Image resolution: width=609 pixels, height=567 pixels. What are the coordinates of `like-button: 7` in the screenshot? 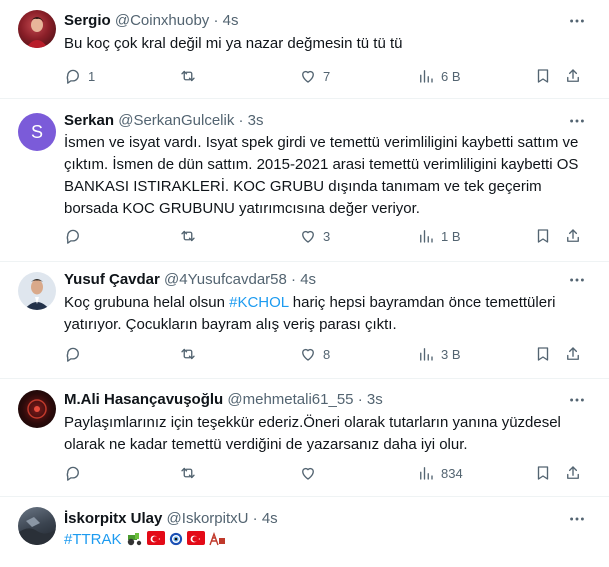 It's located at (314, 76).